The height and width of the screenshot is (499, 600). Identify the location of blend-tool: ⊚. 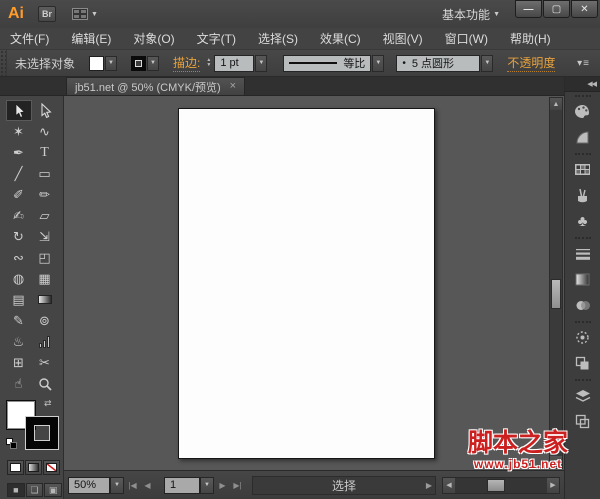
(45, 320).